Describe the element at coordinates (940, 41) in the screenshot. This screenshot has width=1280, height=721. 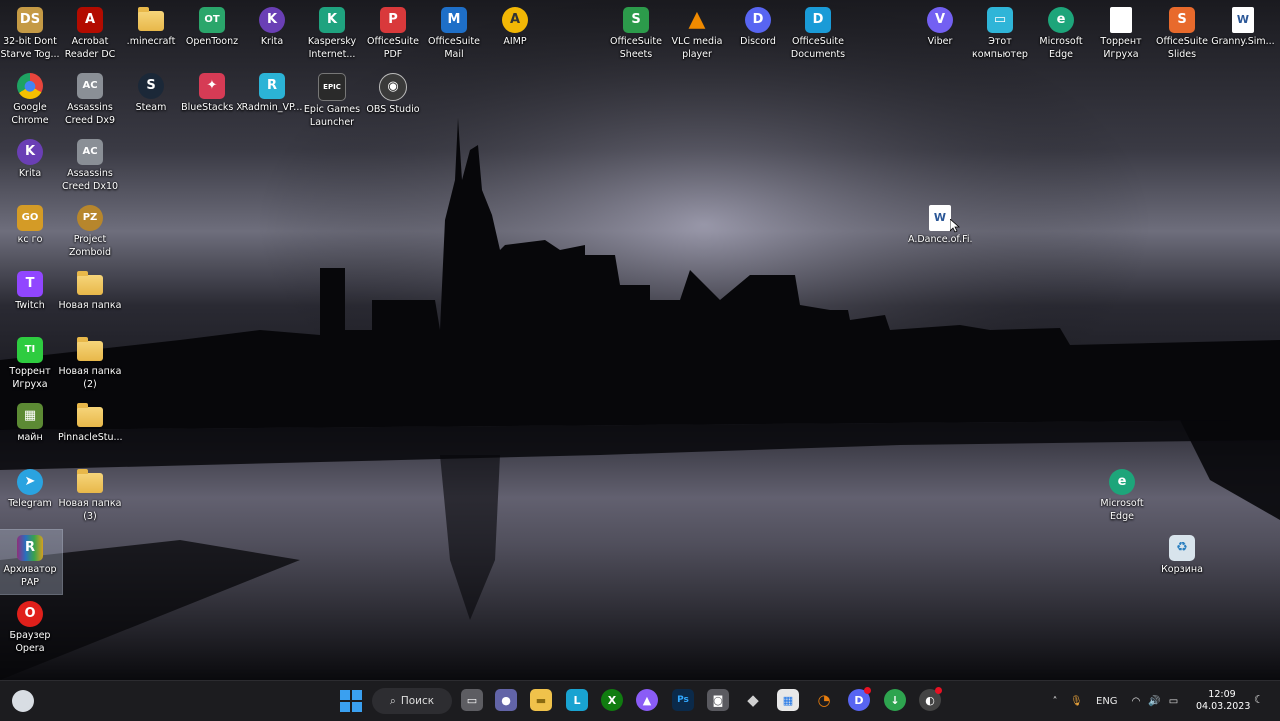
I see `icon-label: Viber` at that location.